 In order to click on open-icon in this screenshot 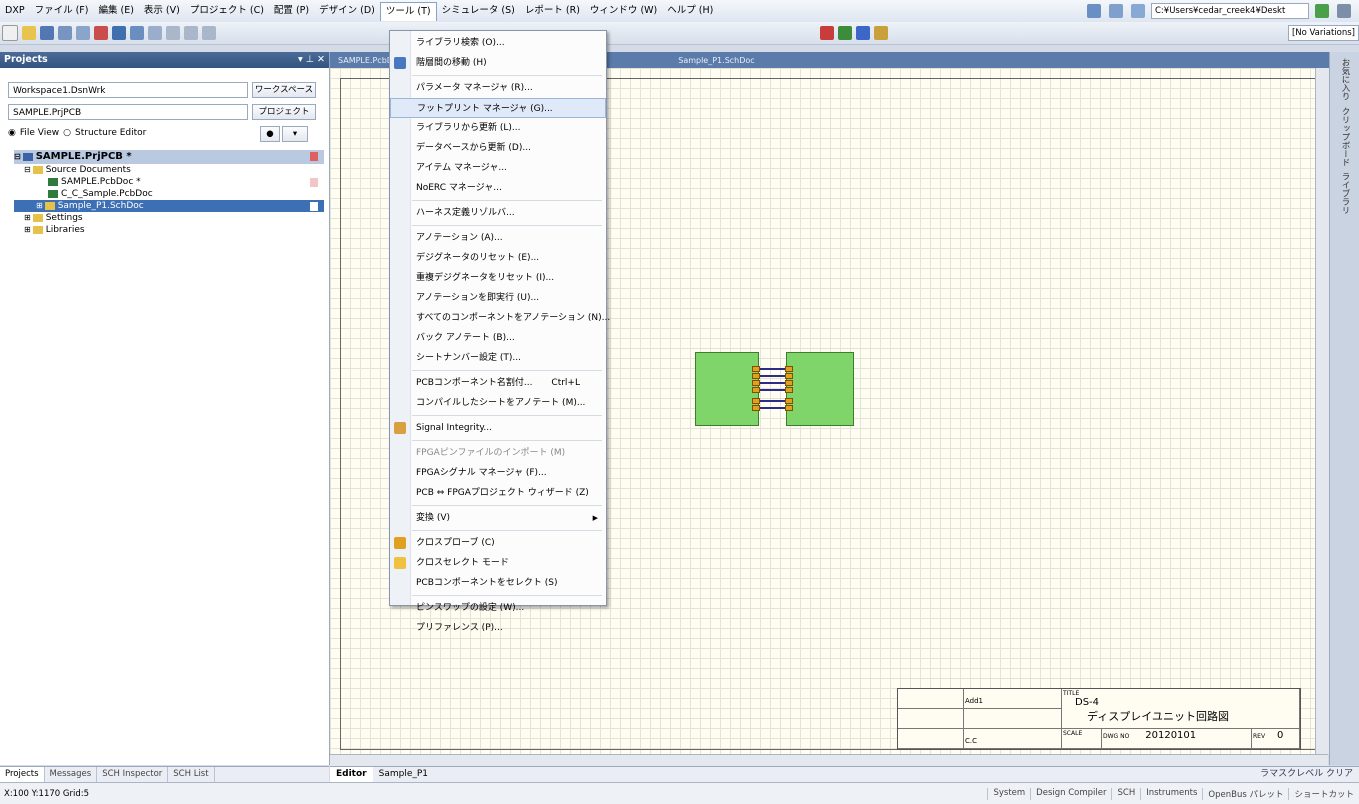, I will do `click(29, 33)`.